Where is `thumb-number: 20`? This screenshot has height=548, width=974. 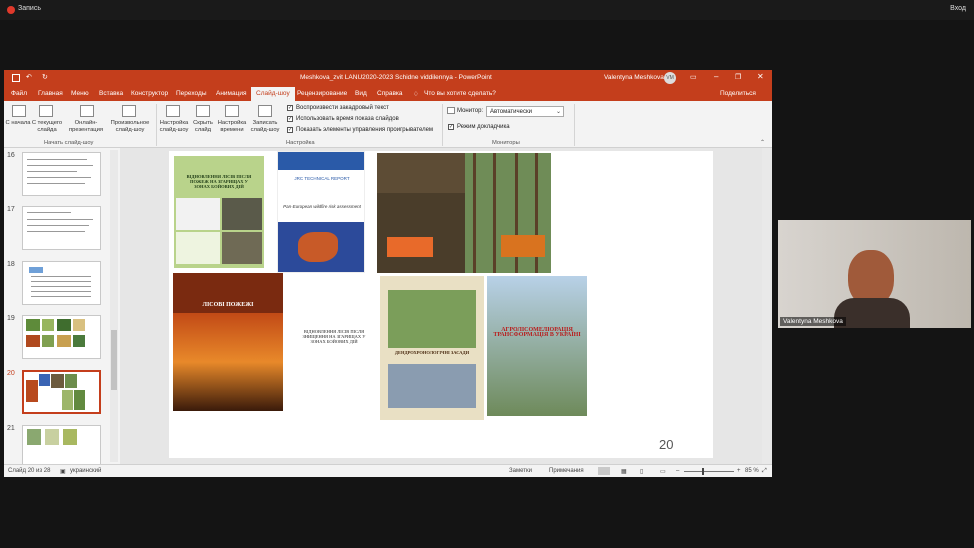 thumb-number: 20 is located at coordinates (11, 373).